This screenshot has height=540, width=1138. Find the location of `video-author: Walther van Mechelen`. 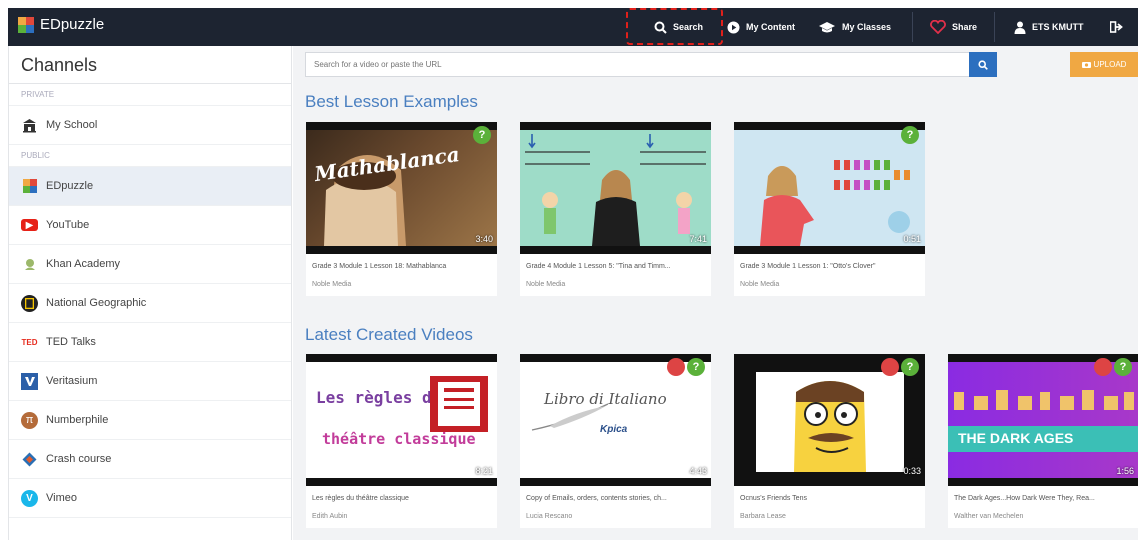

video-author: Walther van Mechelen is located at coordinates (989, 516).